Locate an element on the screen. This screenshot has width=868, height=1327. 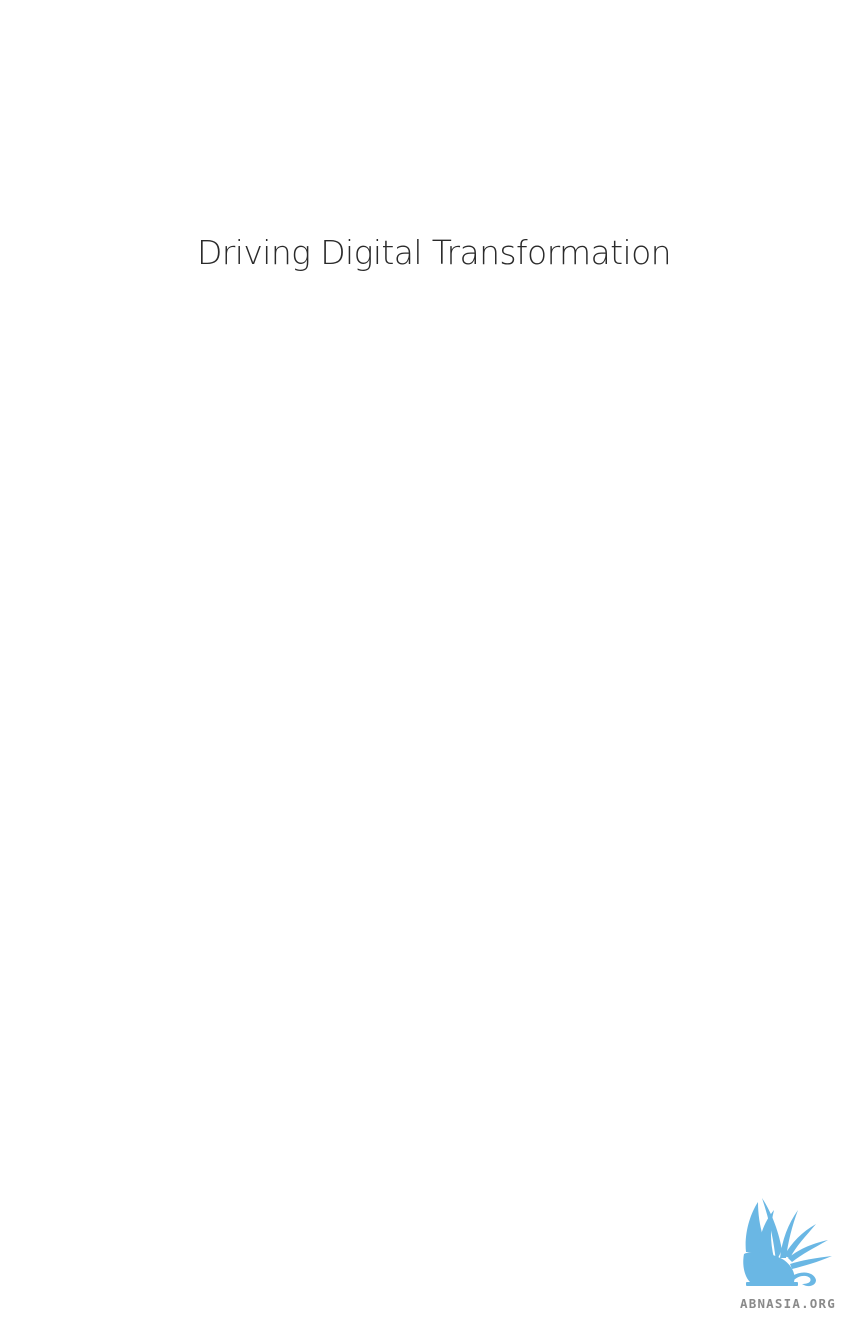
watermark-text: ABNASIA.ORG is located at coordinates (788, 1303).